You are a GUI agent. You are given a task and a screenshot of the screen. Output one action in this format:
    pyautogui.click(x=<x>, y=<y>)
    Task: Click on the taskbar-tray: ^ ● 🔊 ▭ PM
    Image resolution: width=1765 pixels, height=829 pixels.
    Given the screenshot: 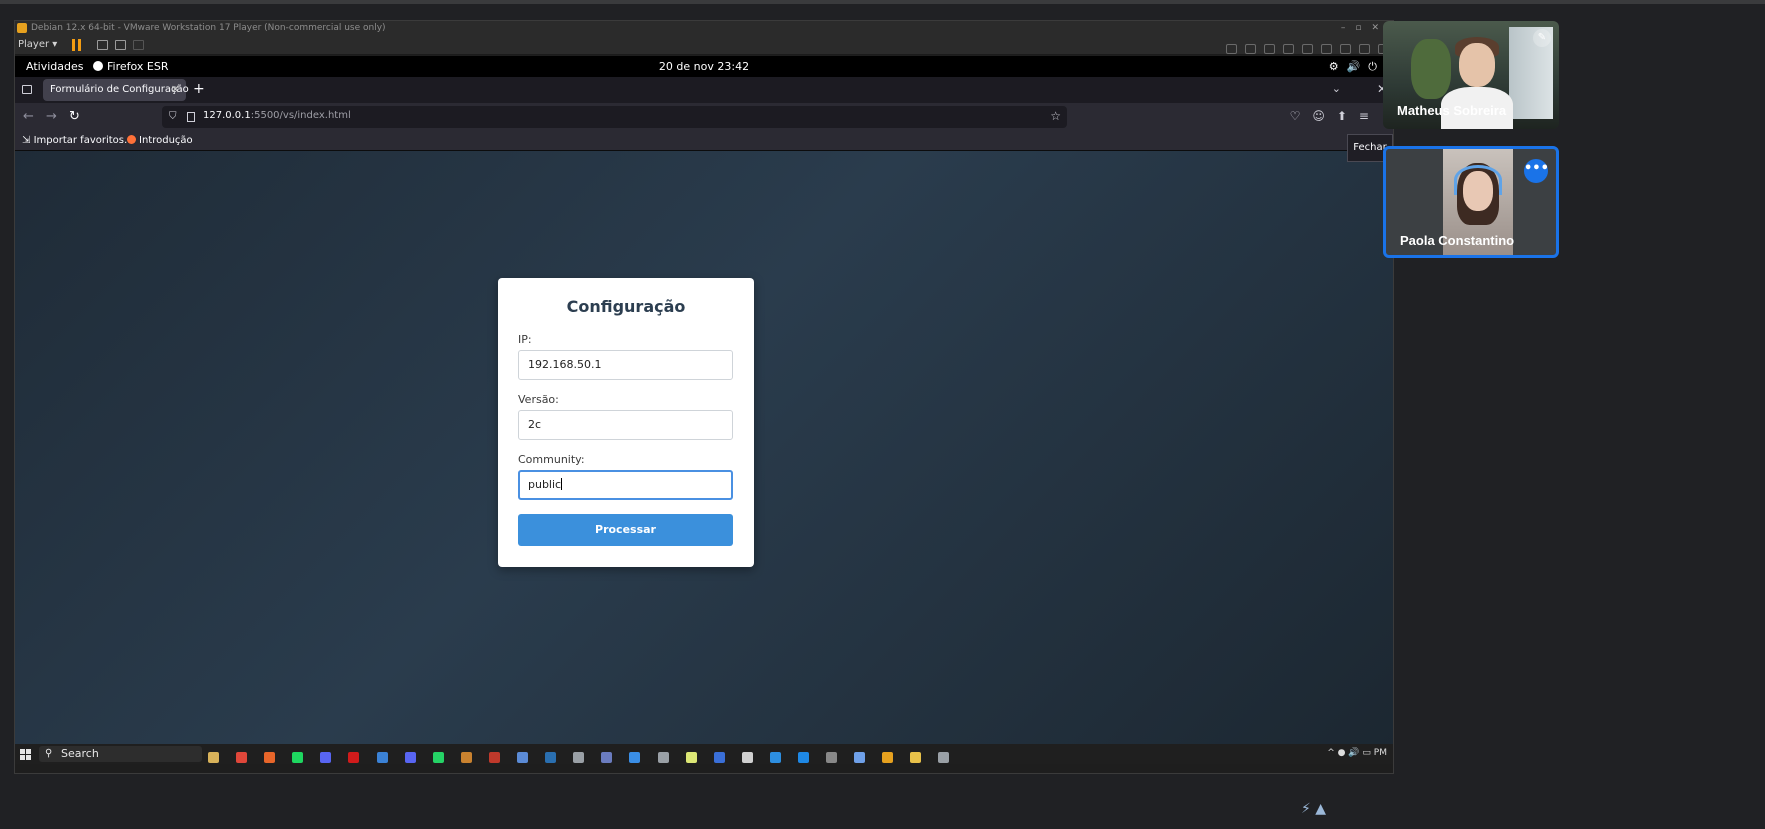 What is the action you would take?
    pyautogui.click(x=1357, y=753)
    